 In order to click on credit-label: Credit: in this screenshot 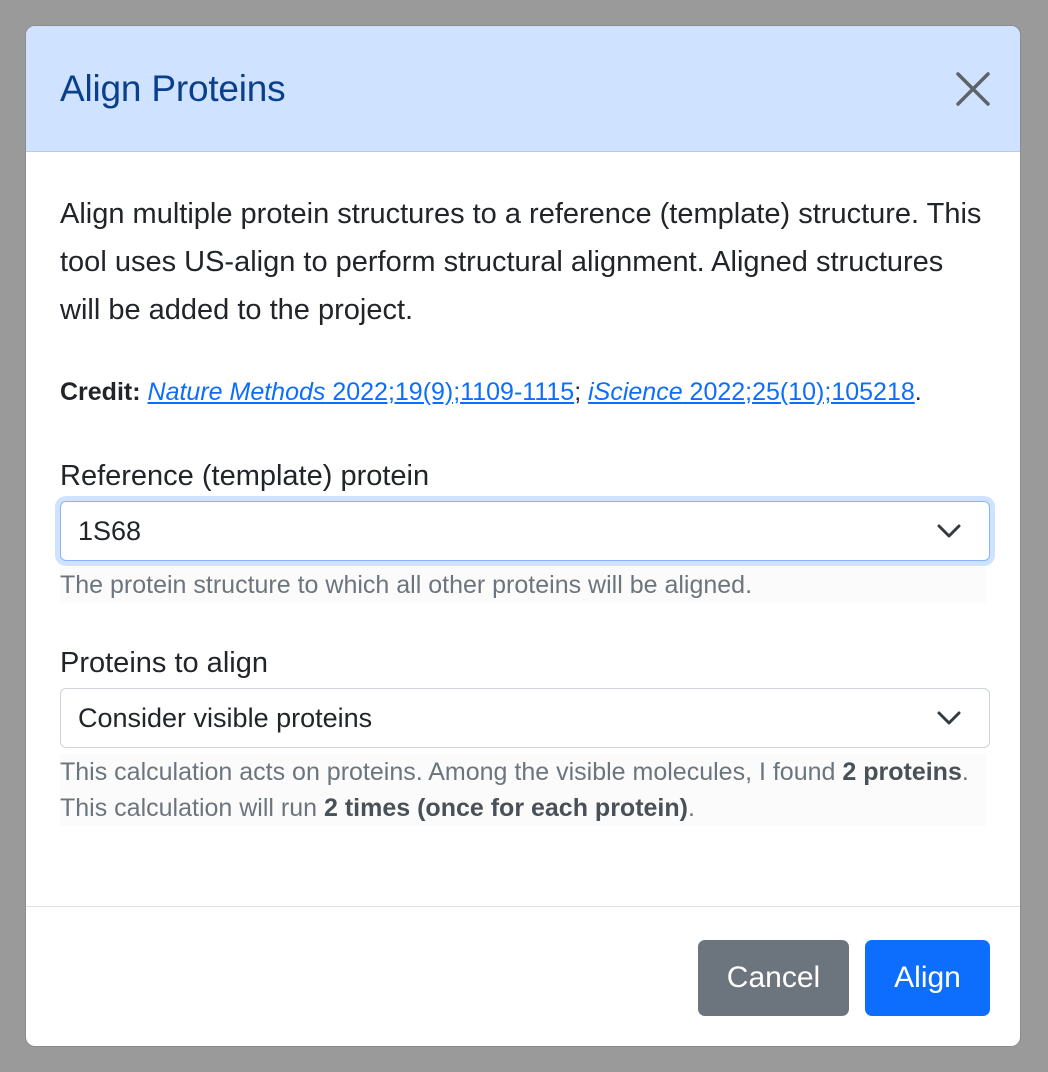, I will do `click(100, 392)`.